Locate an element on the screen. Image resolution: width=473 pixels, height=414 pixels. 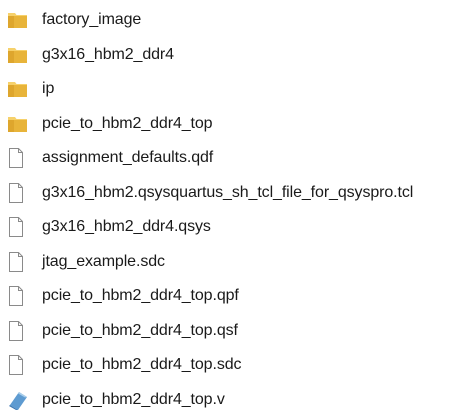
file-item: g3x16_hbm2_ddr4.qsys is located at coordinates (236, 227).